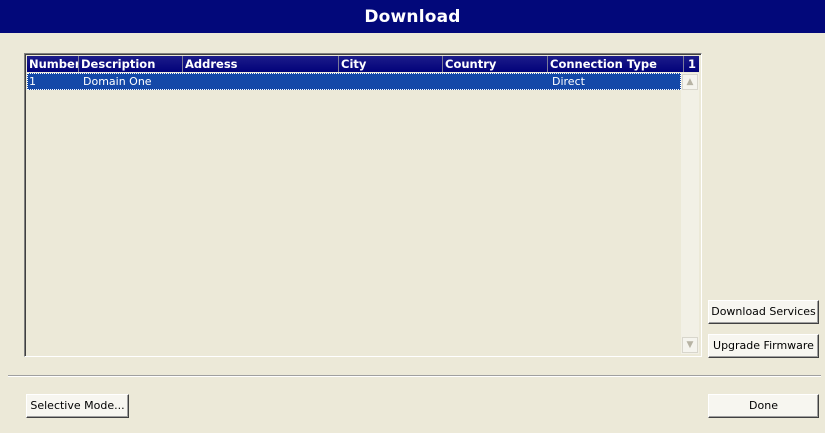 The width and height of the screenshot is (825, 433). What do you see at coordinates (391, 64) in the screenshot?
I see `column-header-city: City` at bounding box center [391, 64].